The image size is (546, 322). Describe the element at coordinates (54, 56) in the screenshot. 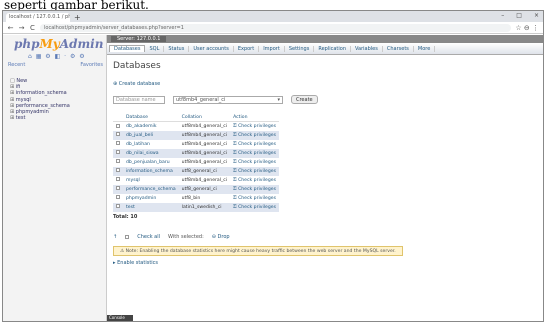

I see `nav-icons: ⌂ ▦ ⚙ ◧ · ⚙ ⚙` at that location.